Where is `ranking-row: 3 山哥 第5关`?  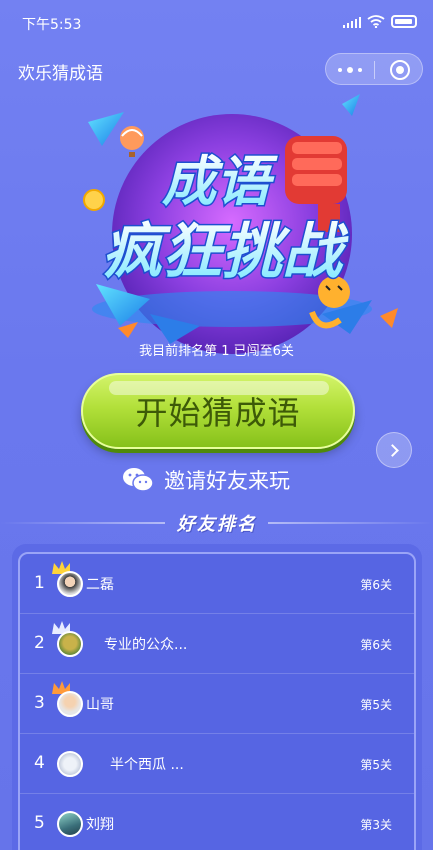
ranking-row: 3 山哥 第5关 is located at coordinates (217, 704).